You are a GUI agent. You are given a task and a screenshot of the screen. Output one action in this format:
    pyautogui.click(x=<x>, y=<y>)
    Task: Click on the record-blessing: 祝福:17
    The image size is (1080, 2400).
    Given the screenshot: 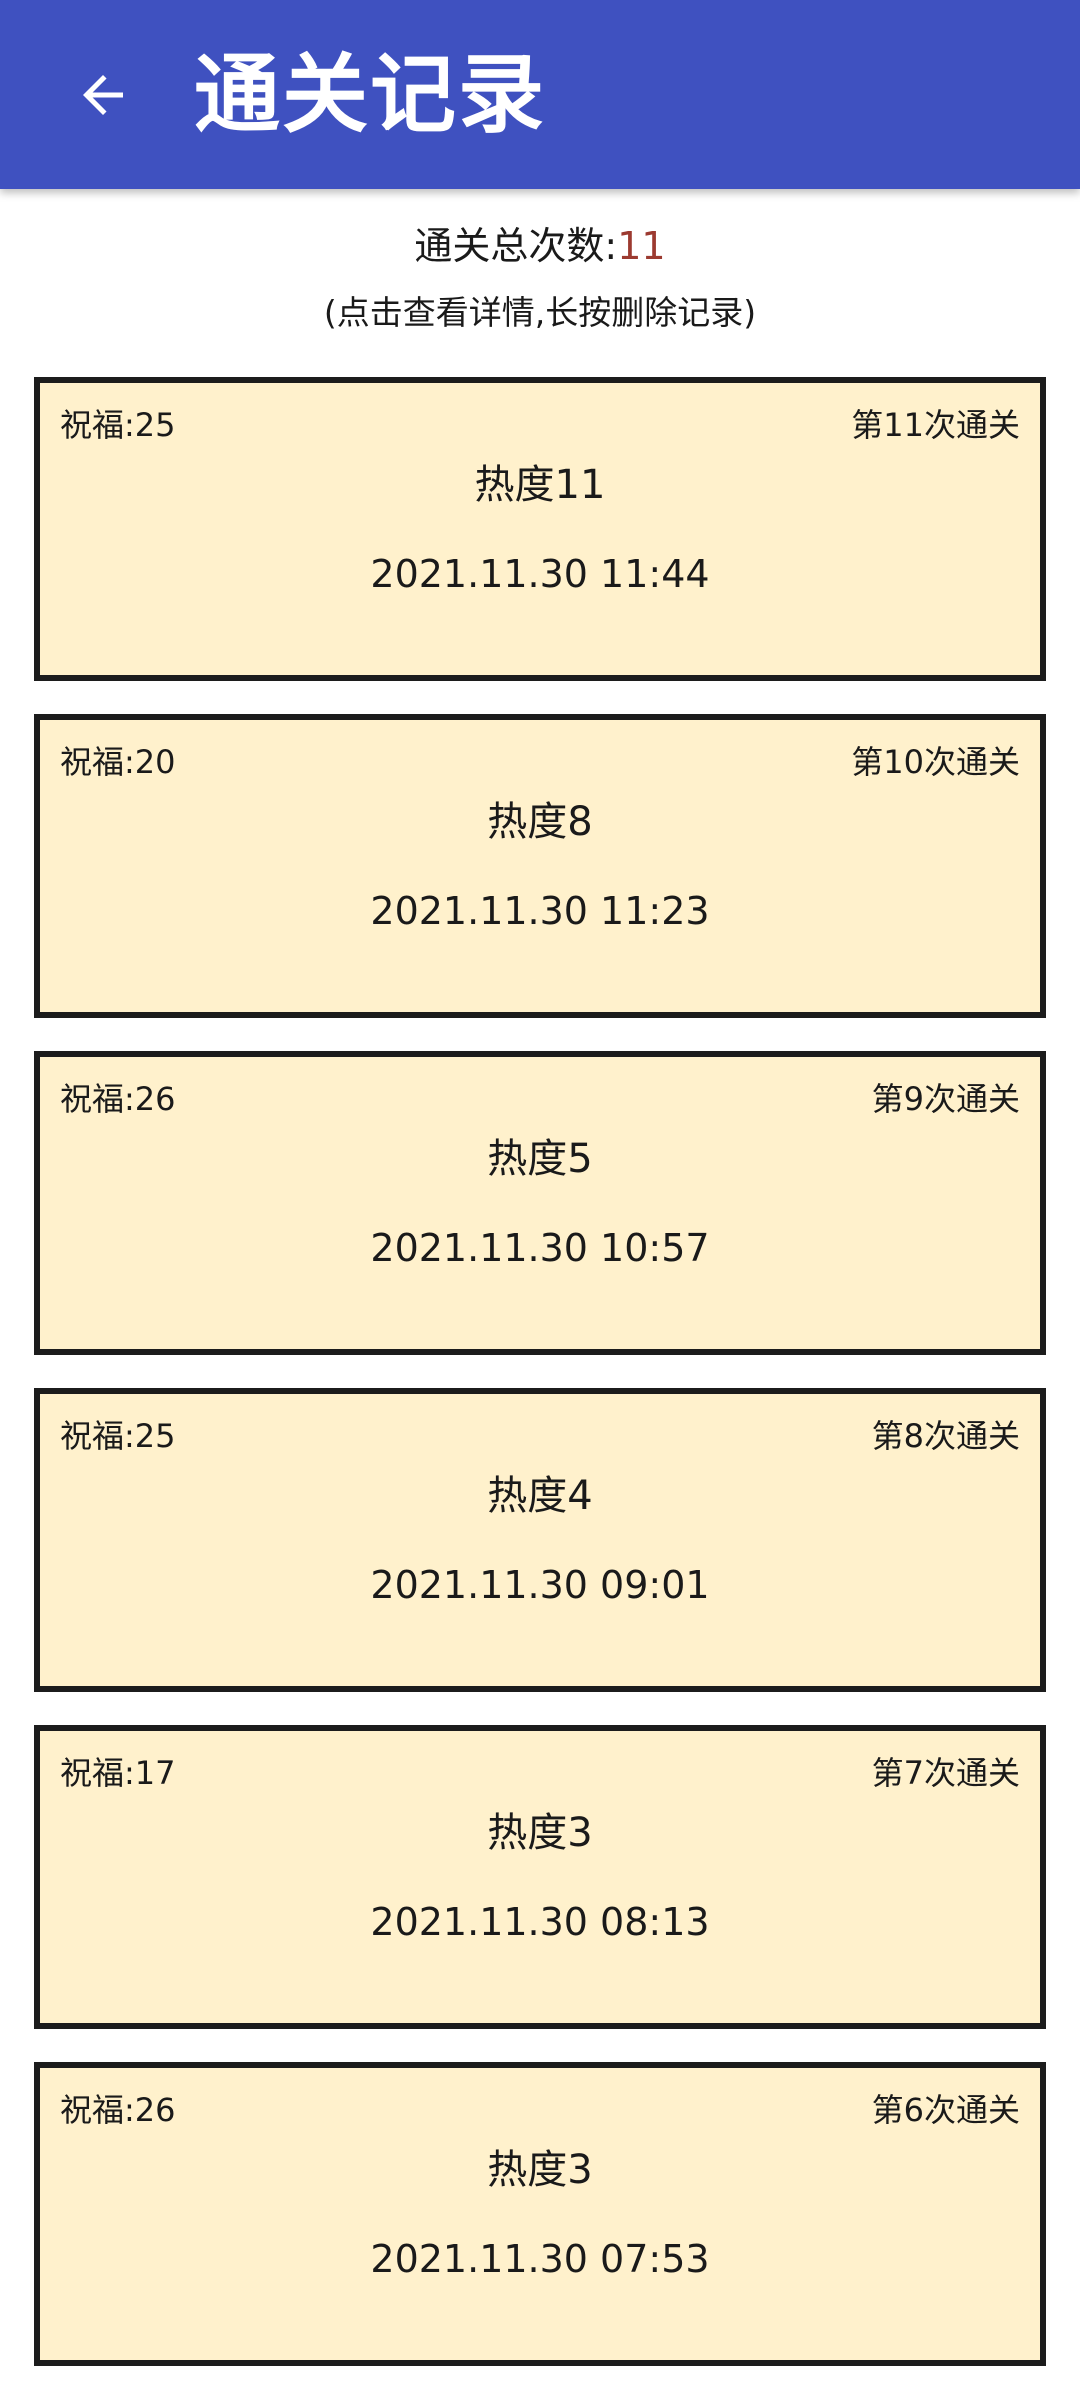 What is the action you would take?
    pyautogui.click(x=118, y=1773)
    